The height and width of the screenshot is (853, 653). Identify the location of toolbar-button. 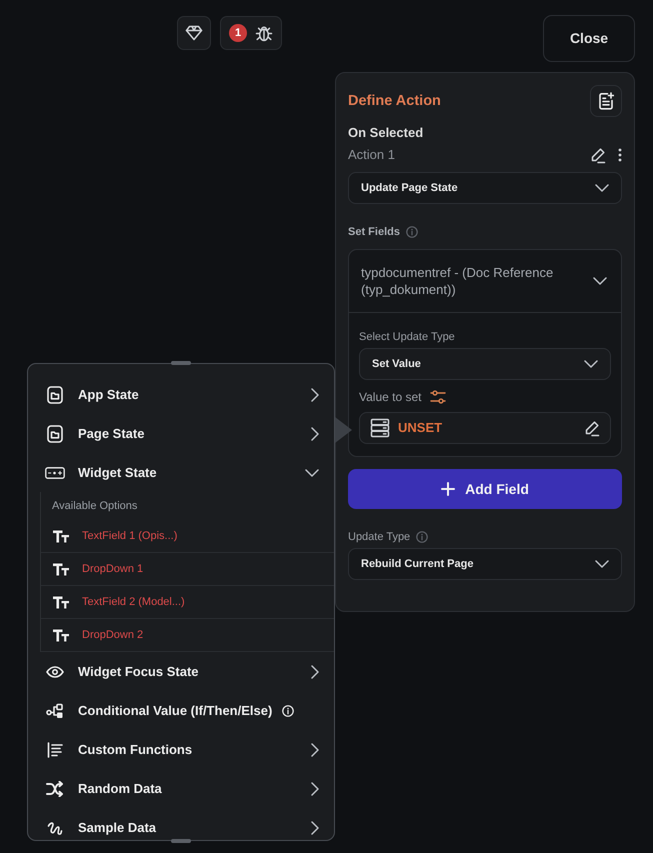
(194, 33).